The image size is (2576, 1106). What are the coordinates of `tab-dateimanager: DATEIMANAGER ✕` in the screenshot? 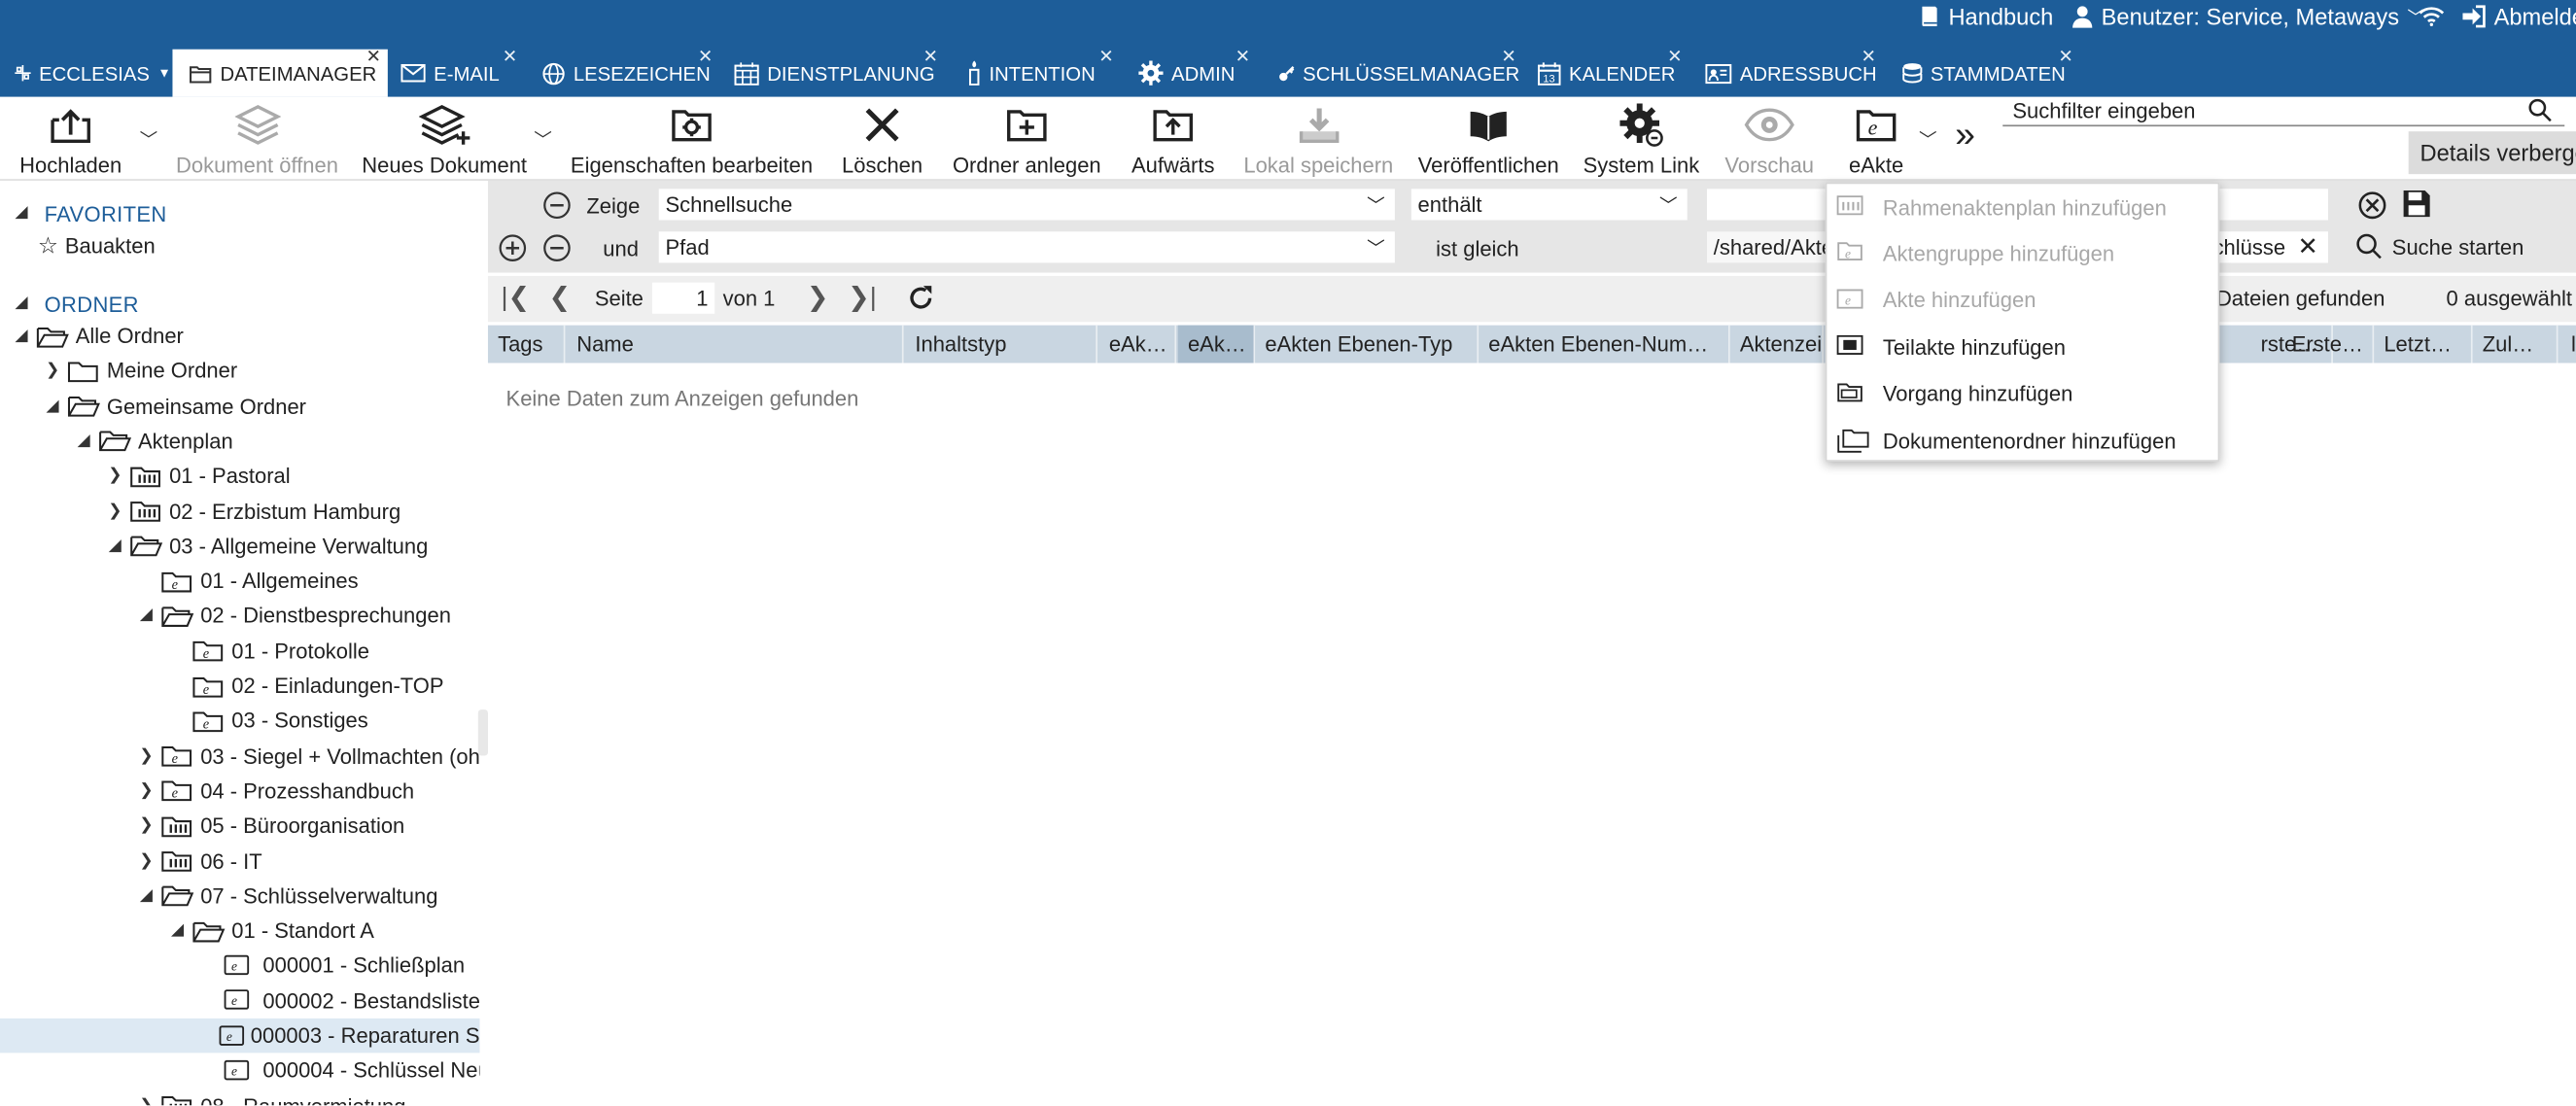 It's located at (280, 72).